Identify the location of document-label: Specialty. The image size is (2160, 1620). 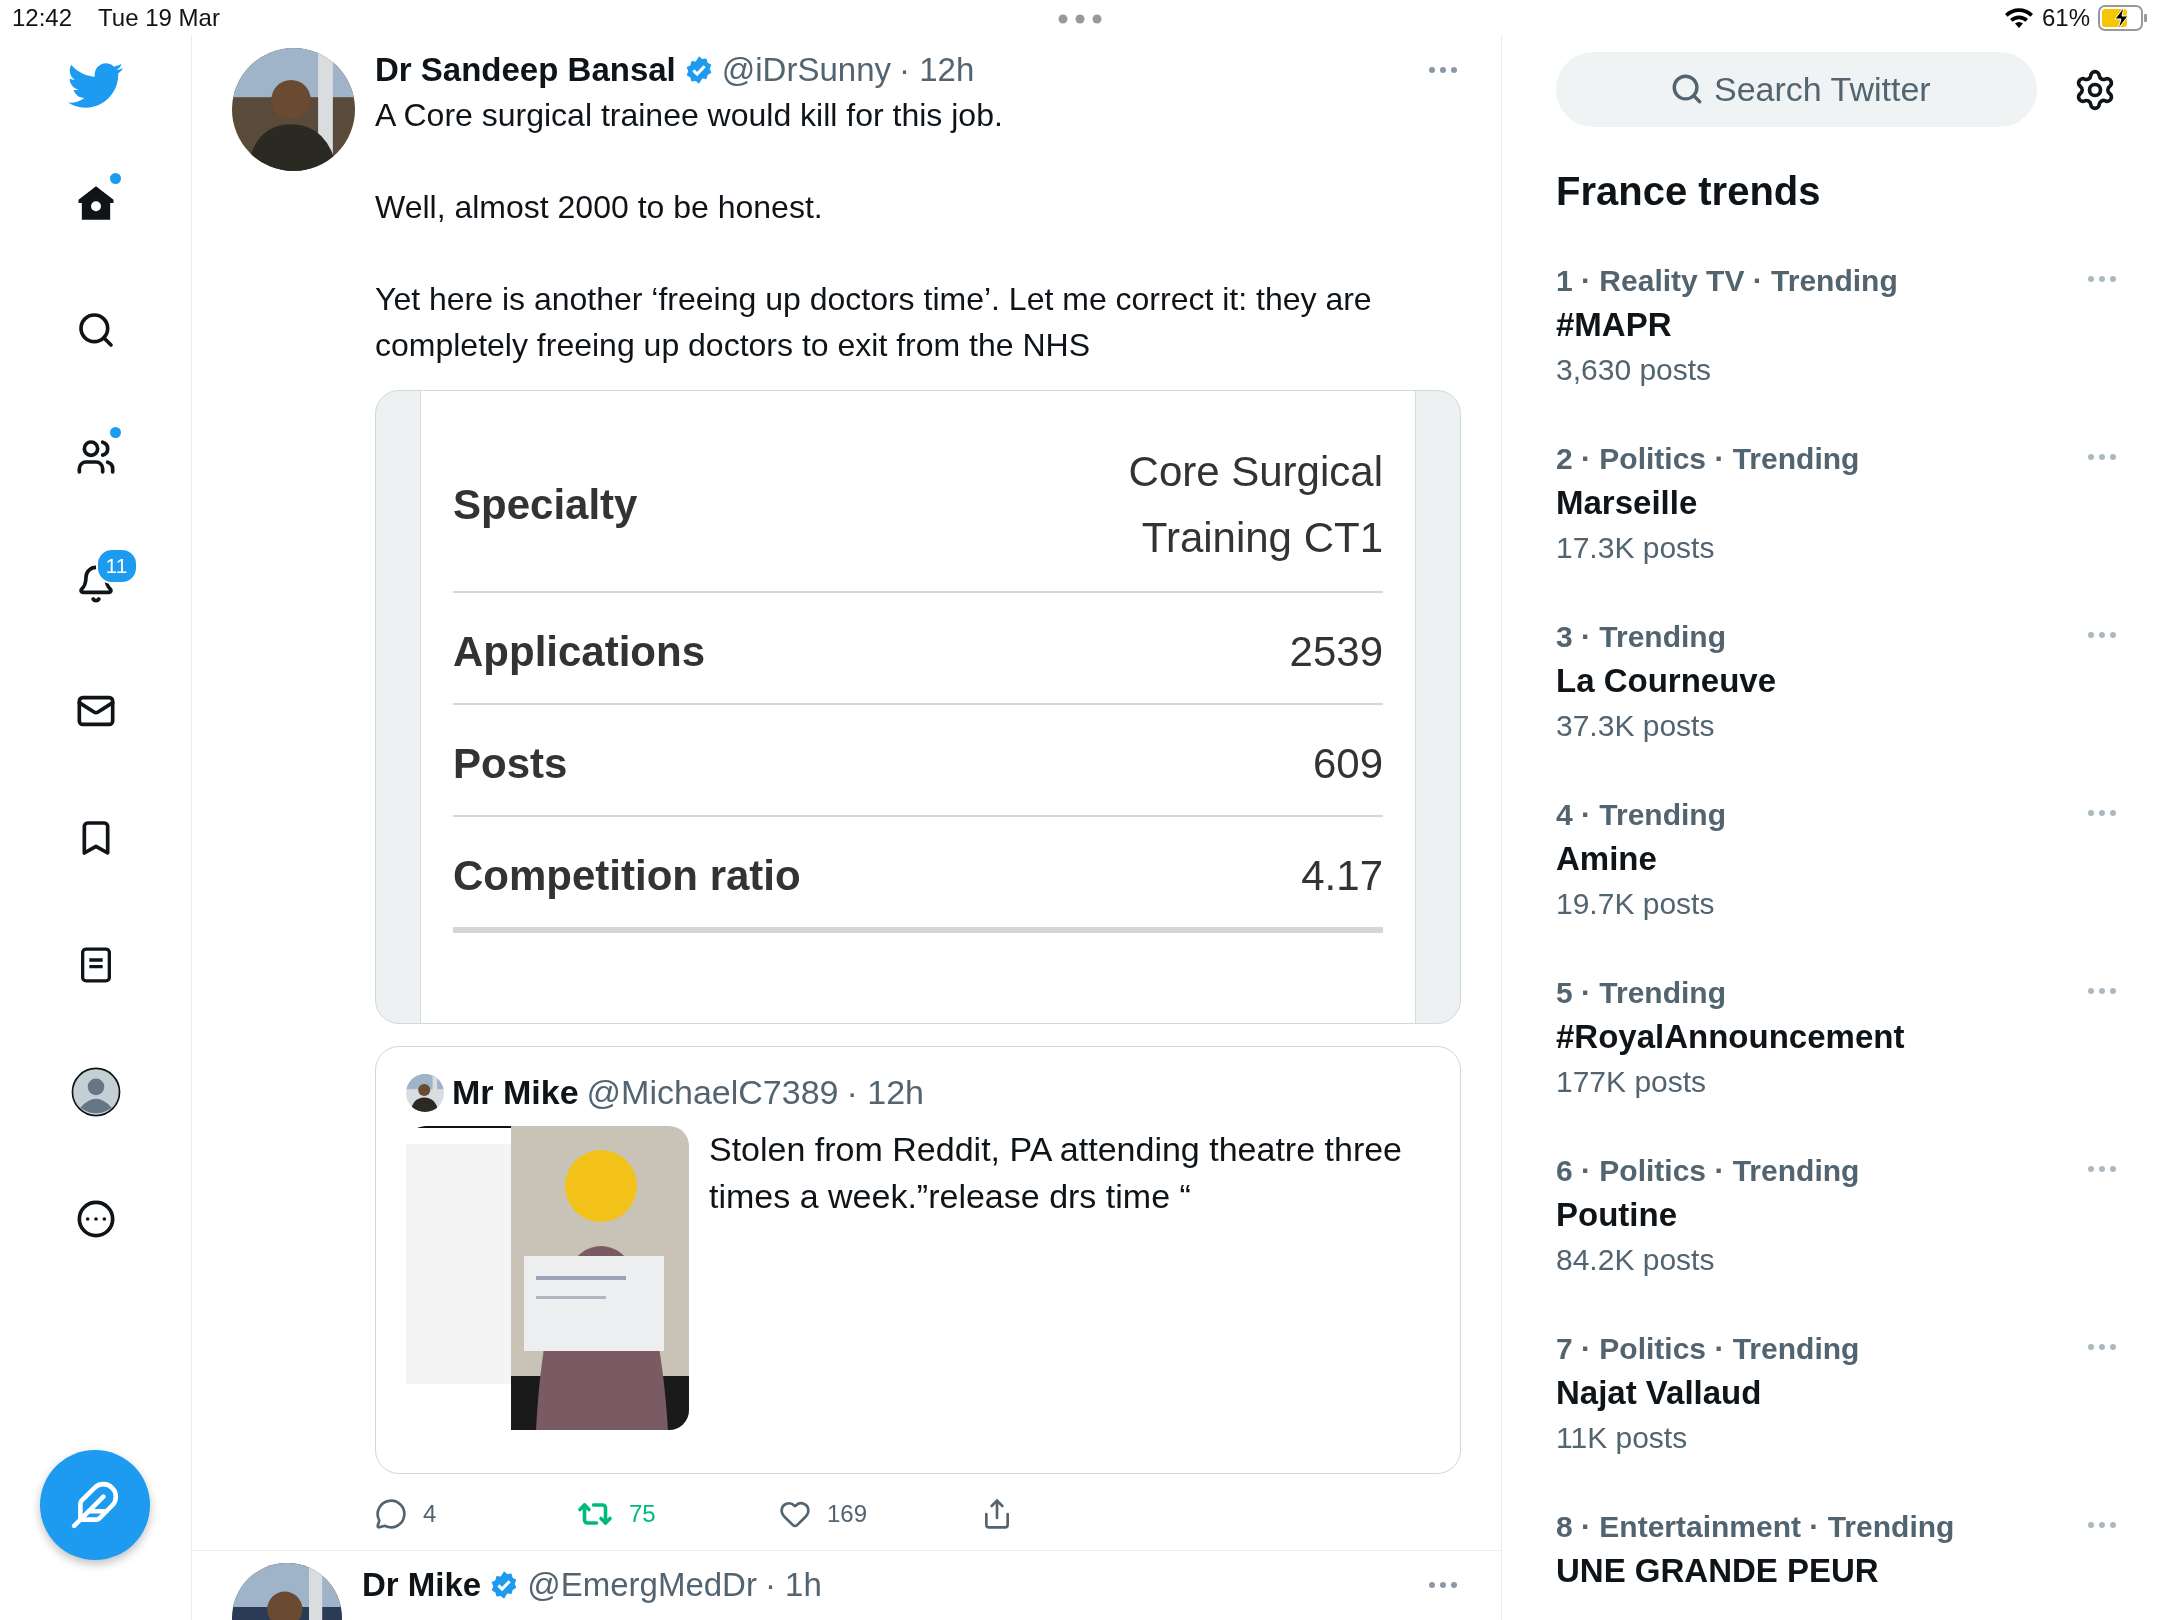
(545, 505).